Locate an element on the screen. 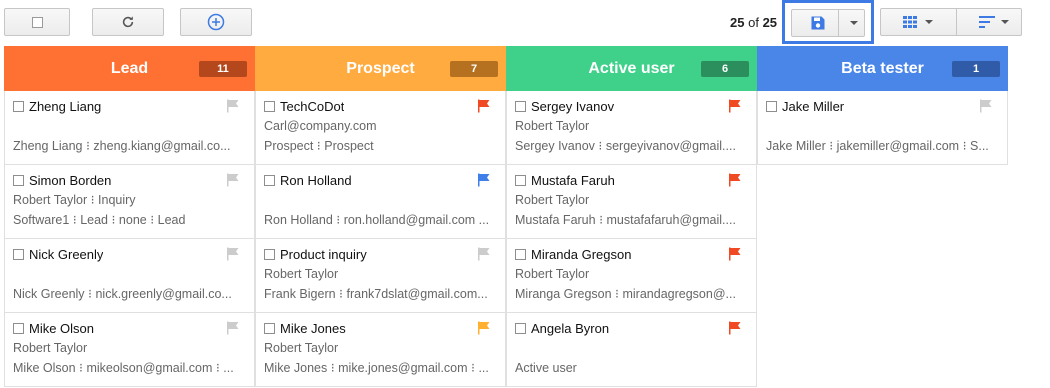  save-highlight is located at coordinates (828, 22).